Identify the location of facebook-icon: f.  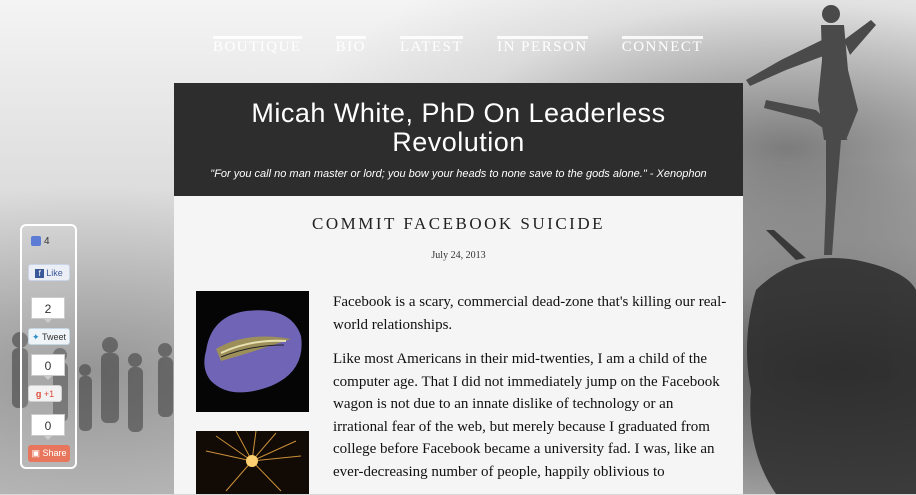
(40, 274).